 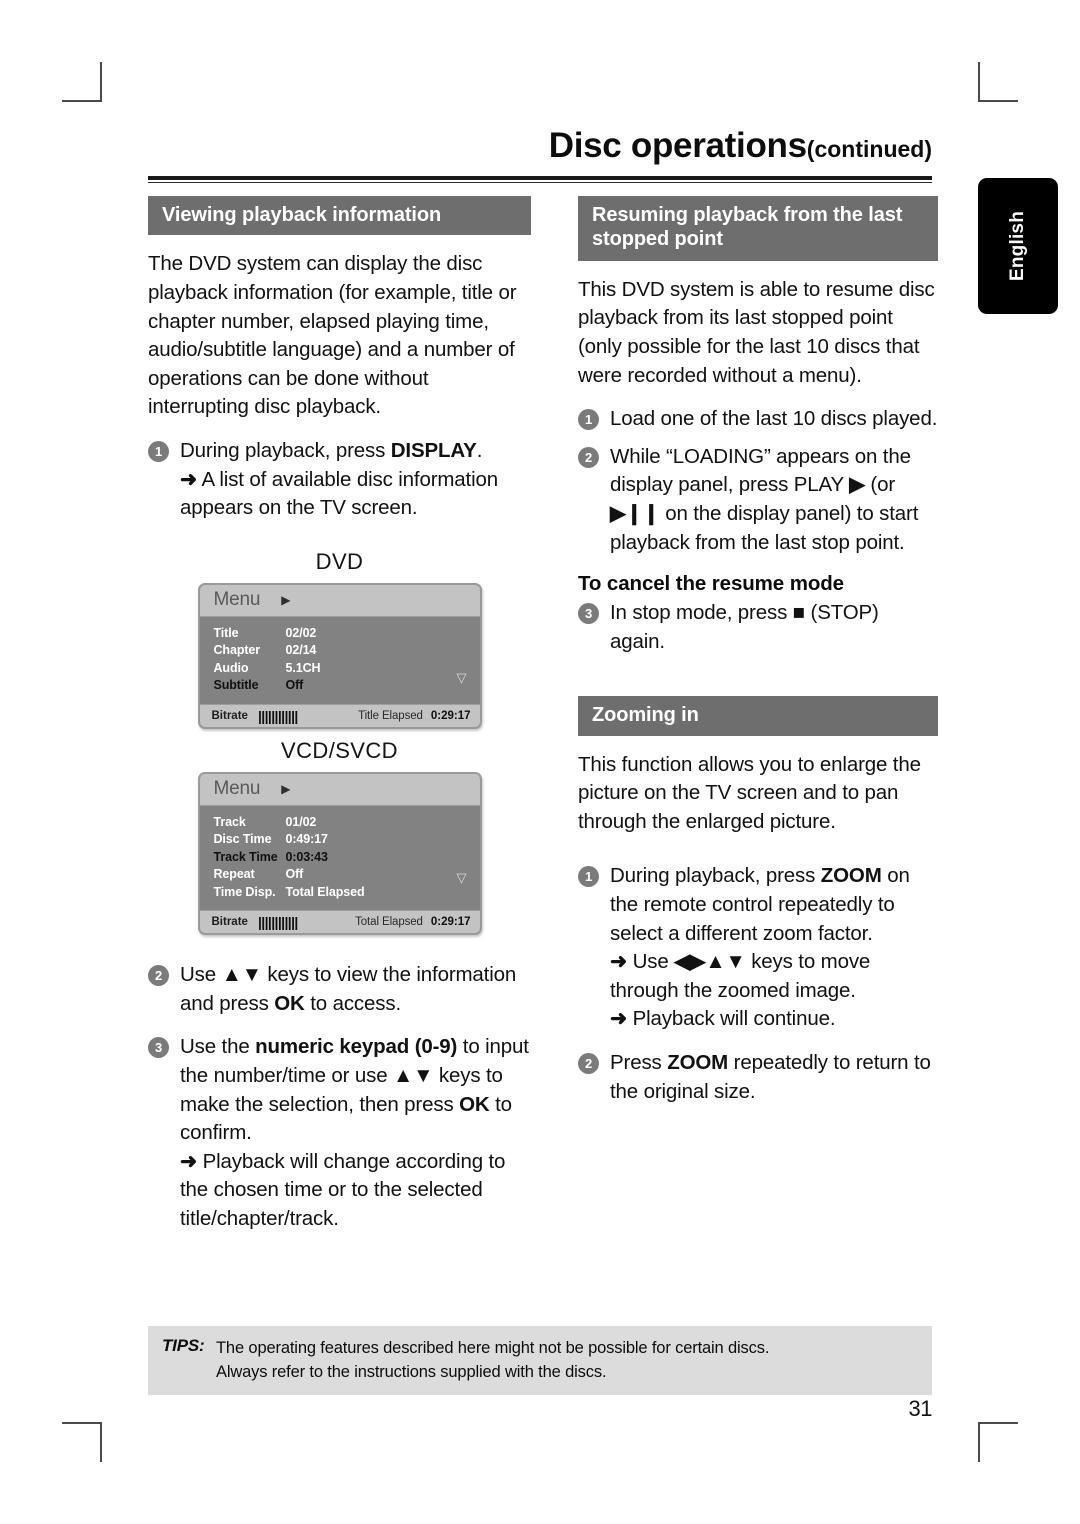 What do you see at coordinates (218, 1047) in the screenshot?
I see `step3-text-1: Use the` at bounding box center [218, 1047].